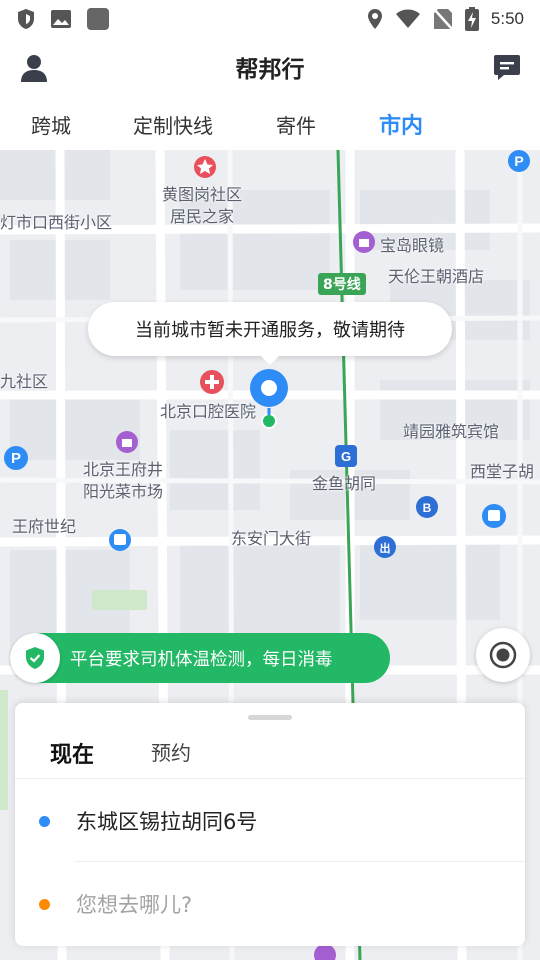 The image size is (540, 960). Describe the element at coordinates (202, 216) in the screenshot. I see `map-label: 居民之家` at that location.